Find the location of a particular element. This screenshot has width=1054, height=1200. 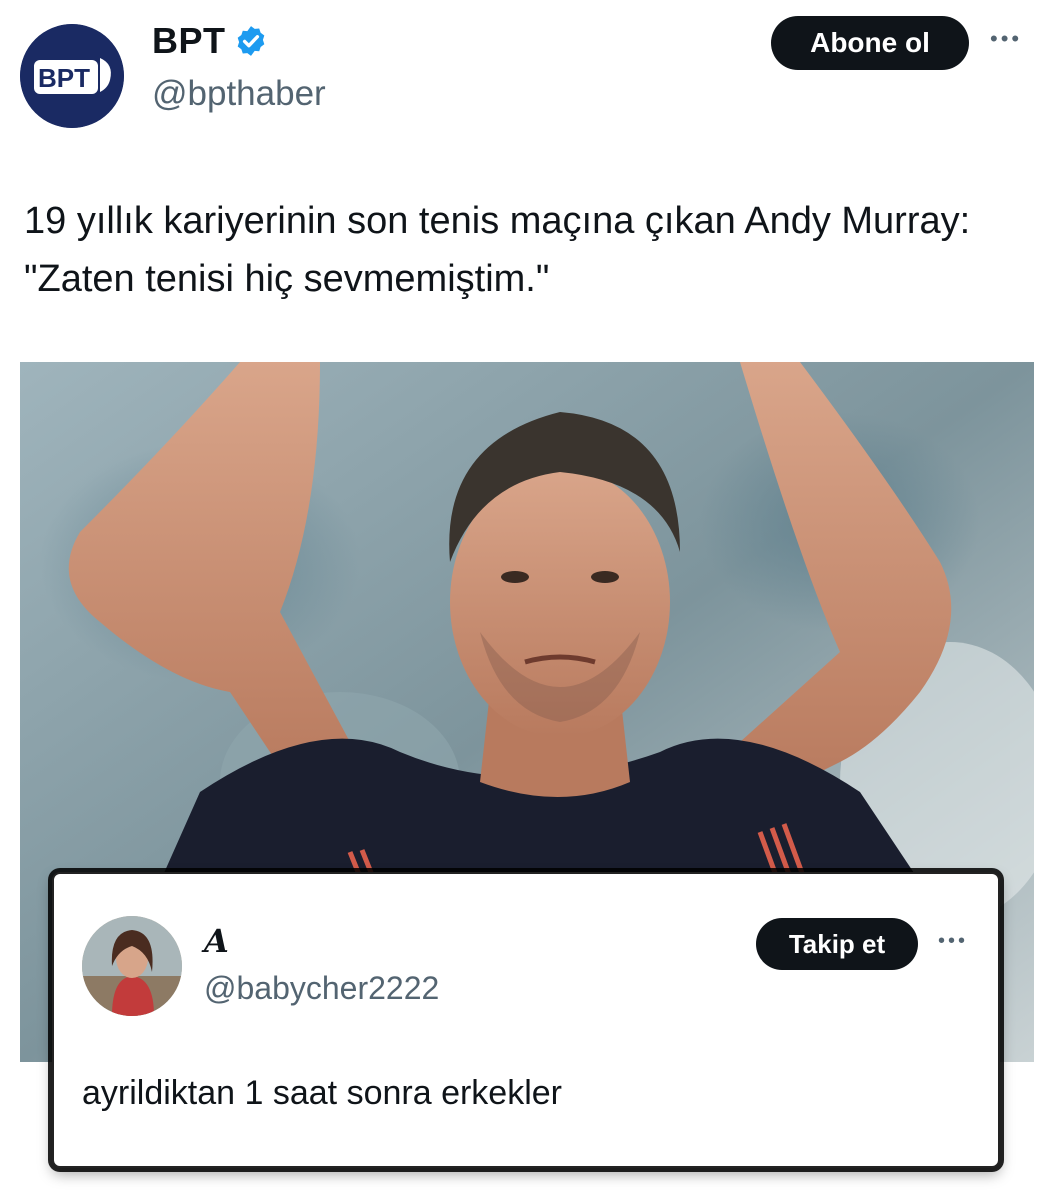

bpt-logo-icon: BPT is located at coordinates (72, 76).